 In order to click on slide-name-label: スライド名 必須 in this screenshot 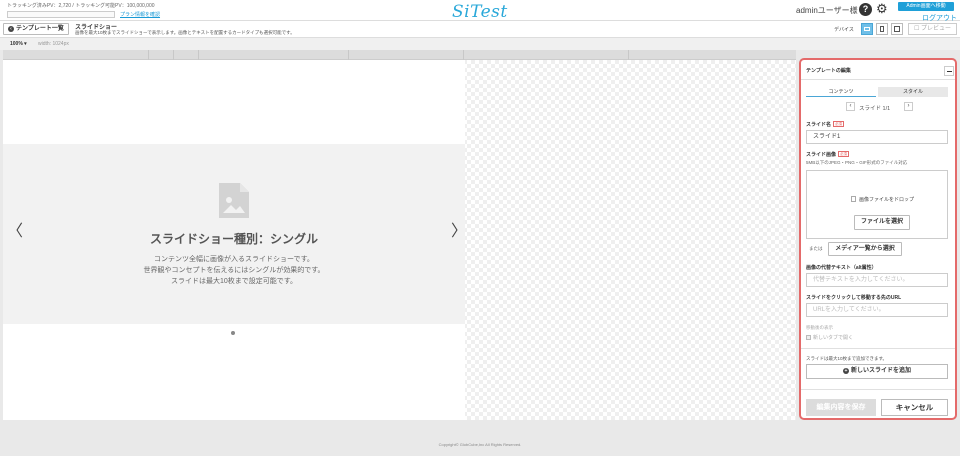, I will do `click(825, 124)`.